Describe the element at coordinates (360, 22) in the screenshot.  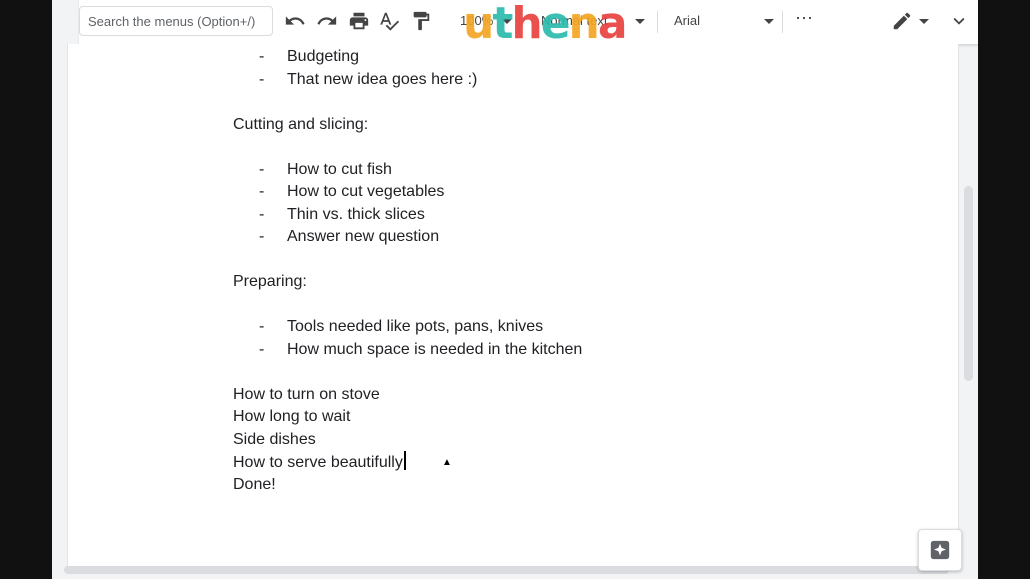
I see `print-icon` at that location.